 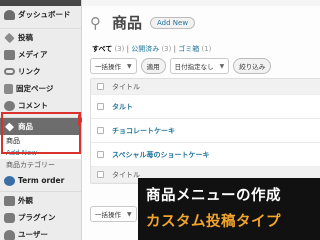 I want to click on page-title: 商品, so click(x=127, y=23).